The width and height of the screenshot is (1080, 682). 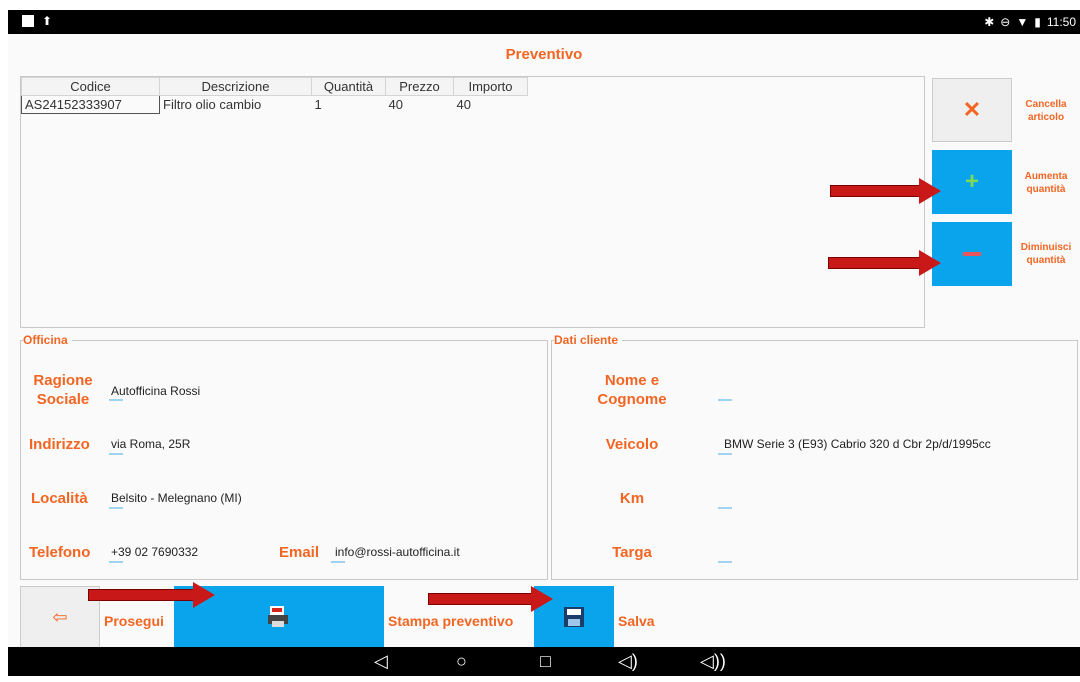 I want to click on veicolo-label: Veicolo, so click(x=632, y=444).